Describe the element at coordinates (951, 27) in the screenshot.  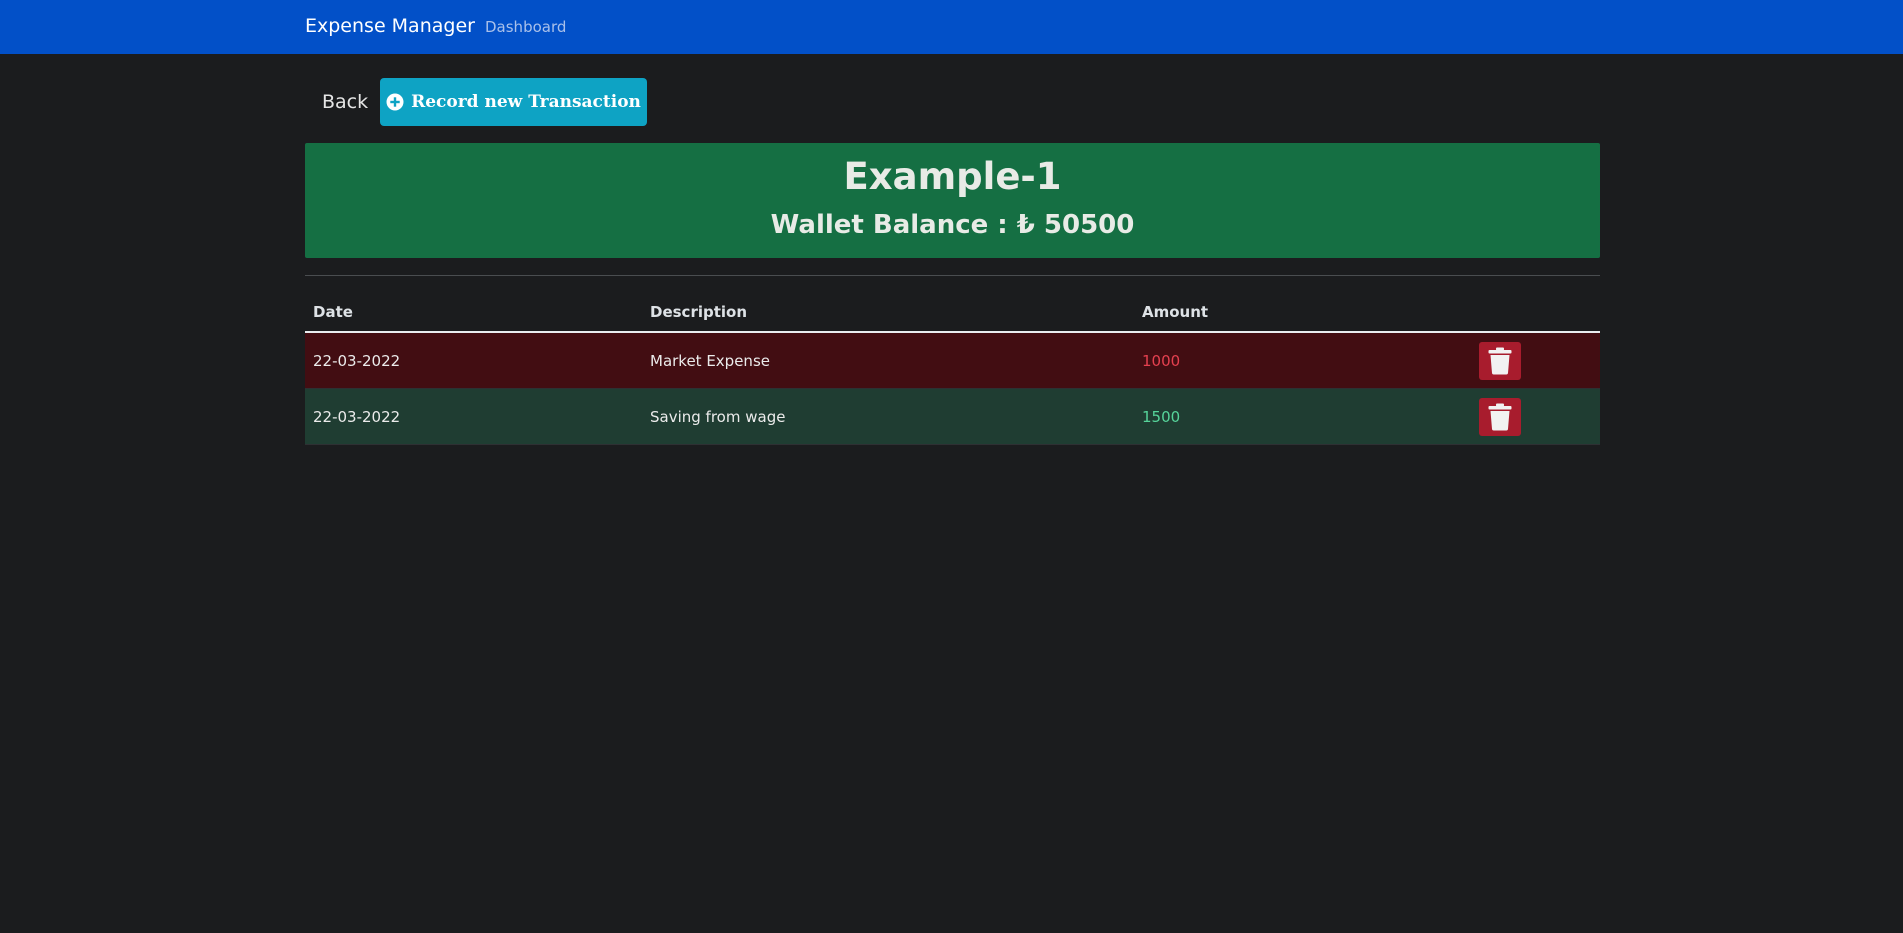
I see `navbar: Expense Manager Dashboard` at that location.